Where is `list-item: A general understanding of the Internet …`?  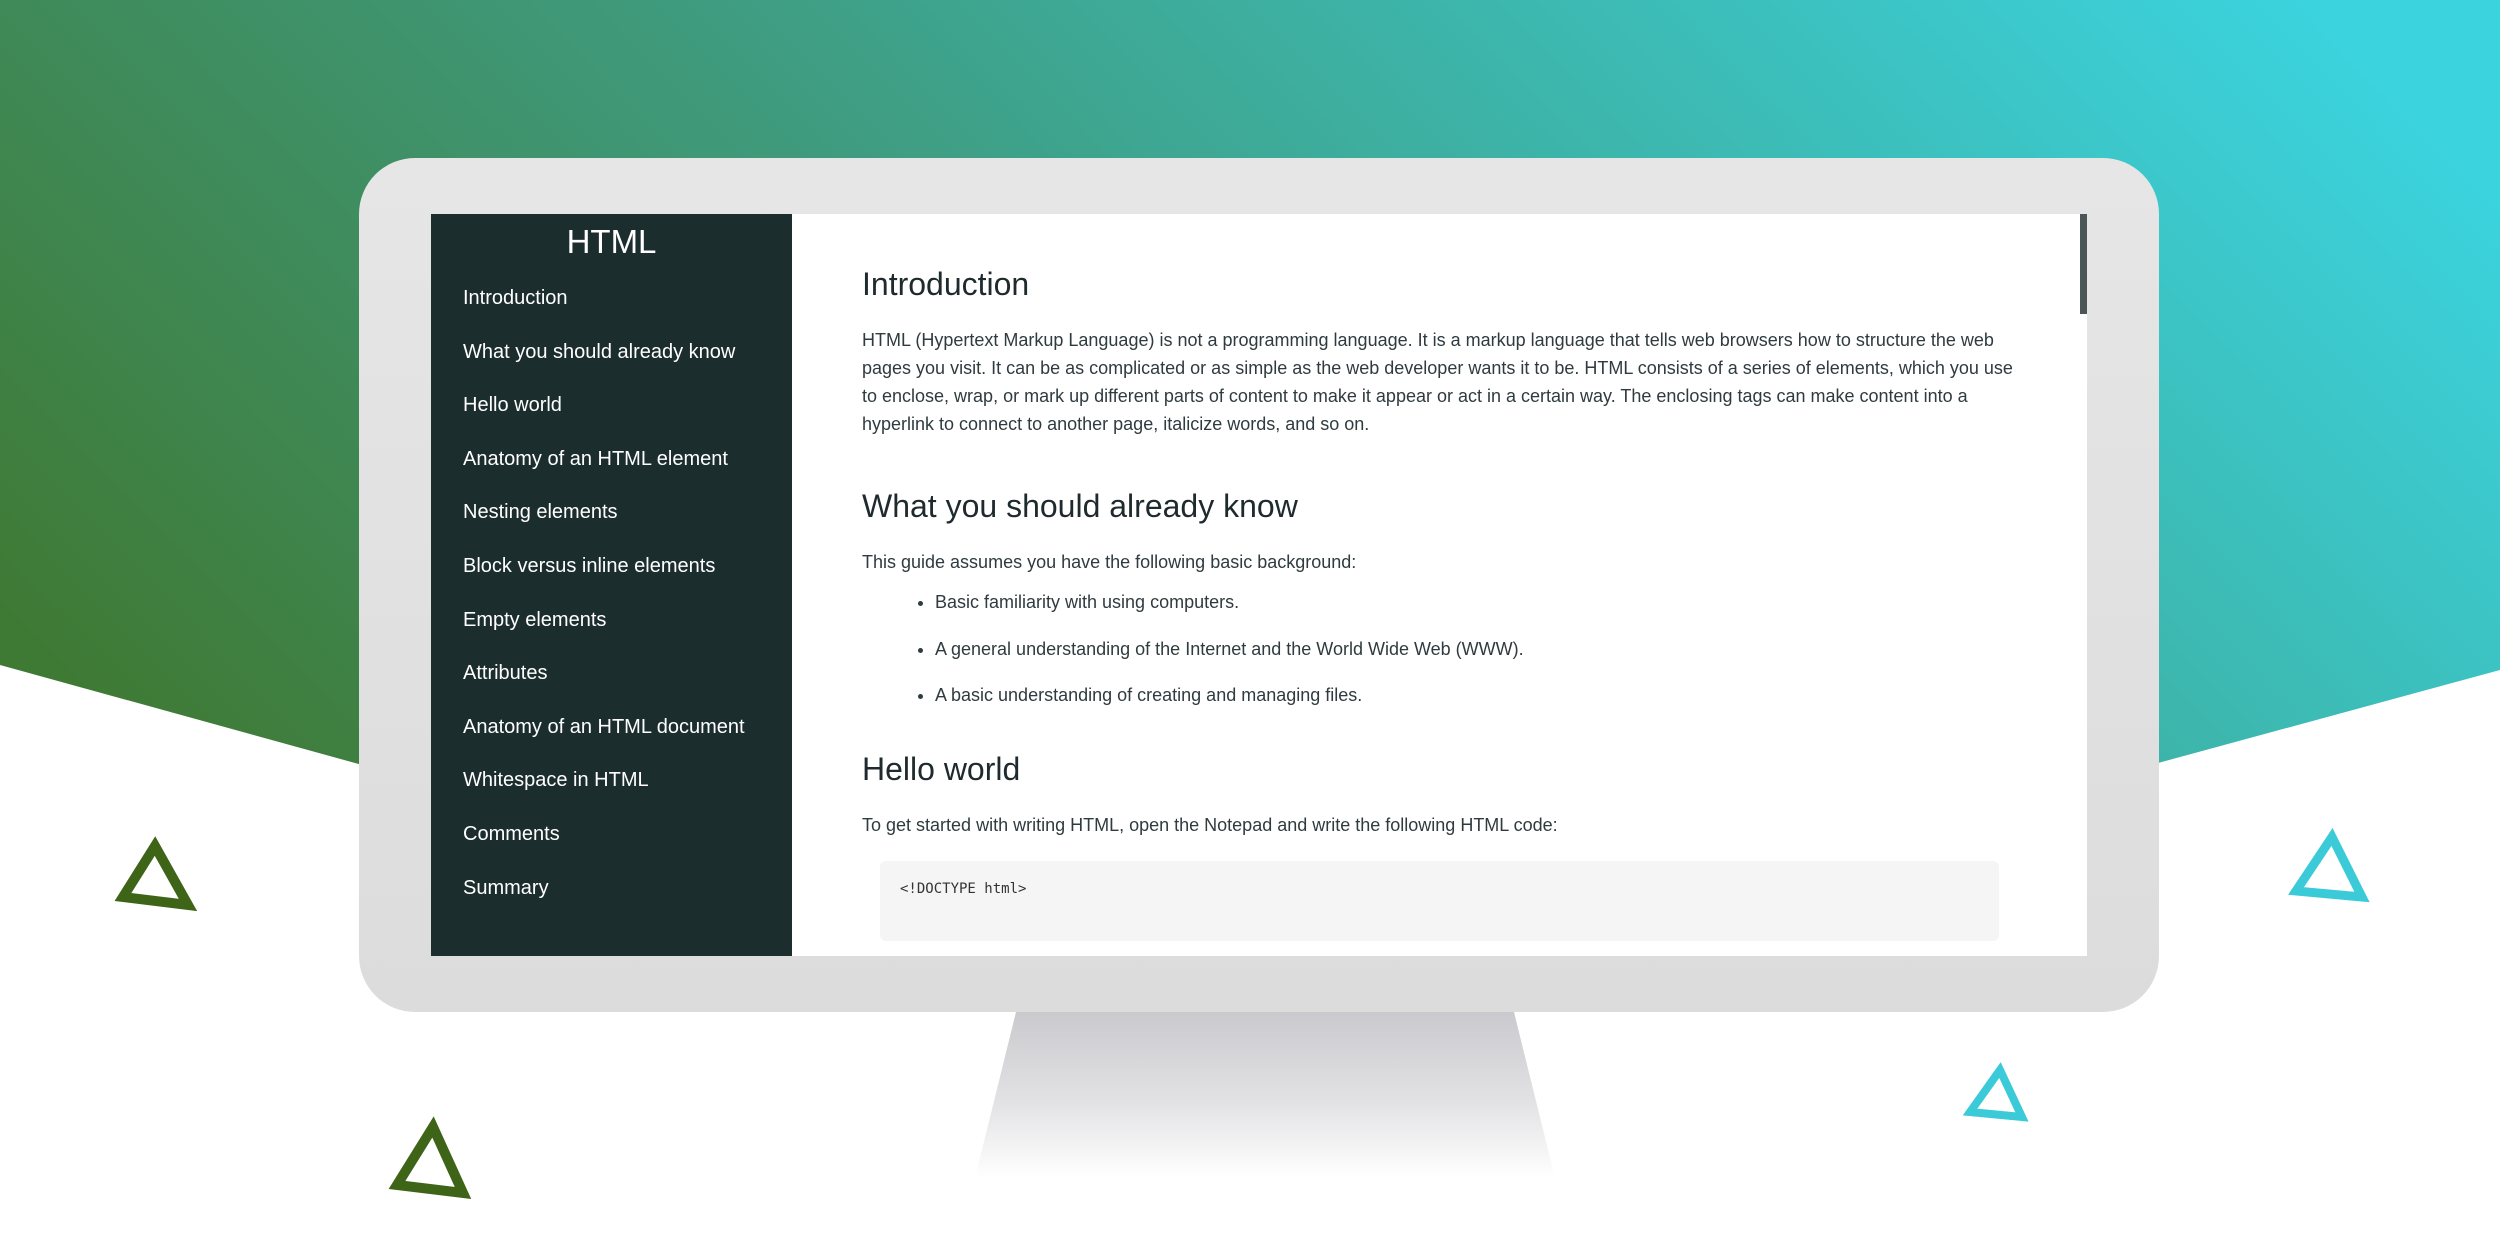 list-item: A general understanding of the Internet … is located at coordinates (1476, 649).